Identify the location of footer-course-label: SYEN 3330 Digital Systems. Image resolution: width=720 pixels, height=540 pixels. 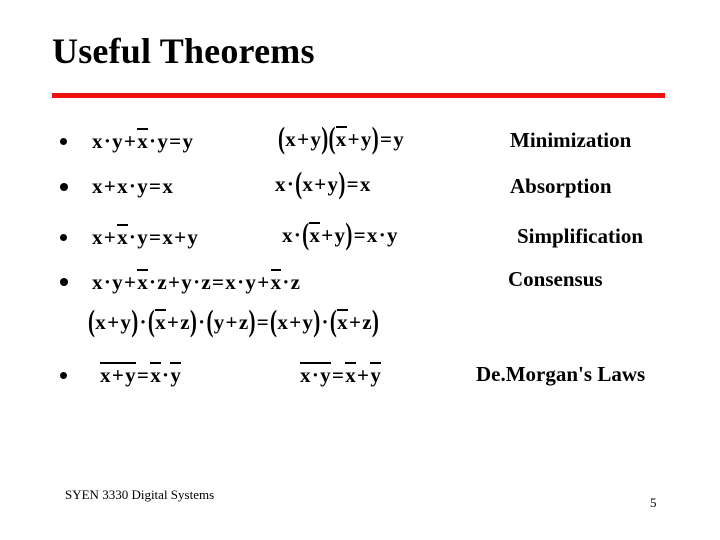
(140, 494).